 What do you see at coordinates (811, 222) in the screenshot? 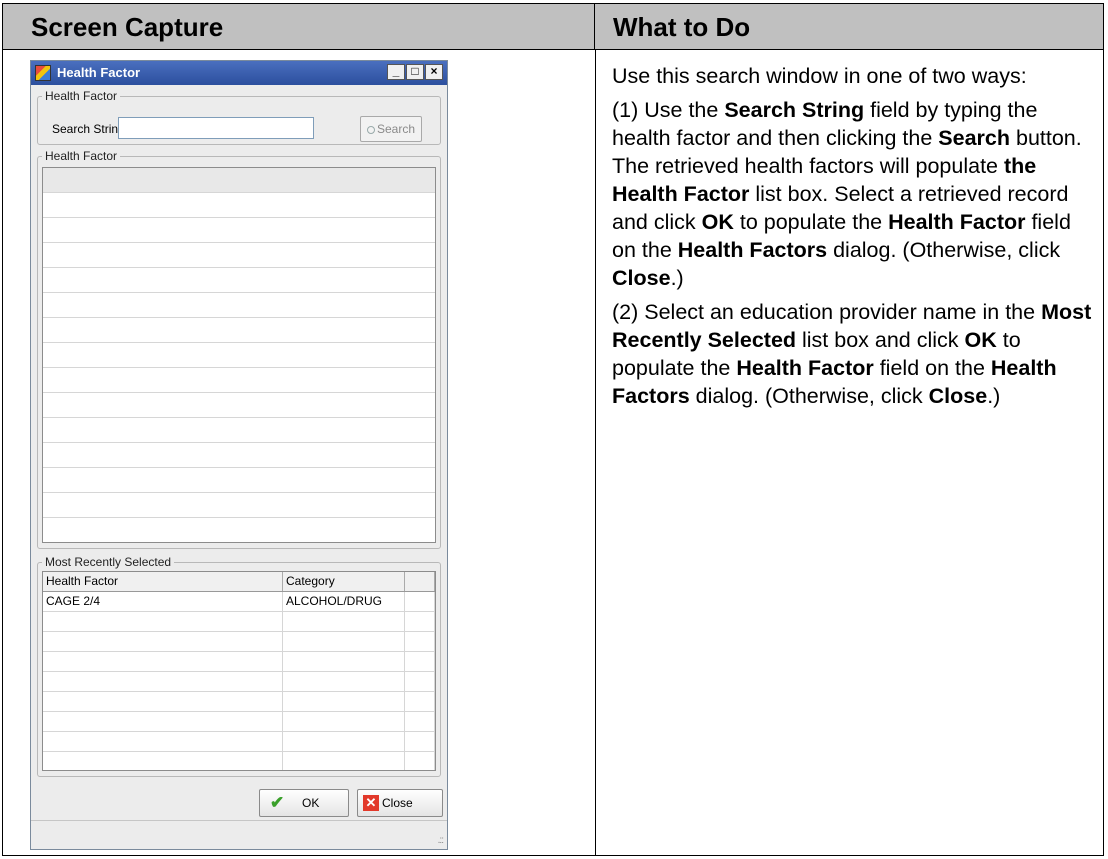
I see `step1-text: to populate the` at bounding box center [811, 222].